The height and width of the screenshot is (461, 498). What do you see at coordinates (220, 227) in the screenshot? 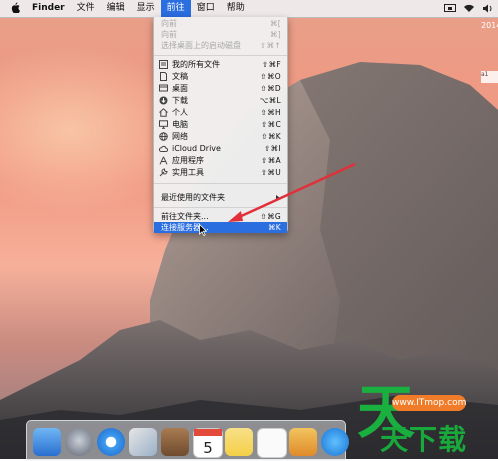
I see `menu-item-connect-to-server: 连接服务器... ⌘K` at bounding box center [220, 227].